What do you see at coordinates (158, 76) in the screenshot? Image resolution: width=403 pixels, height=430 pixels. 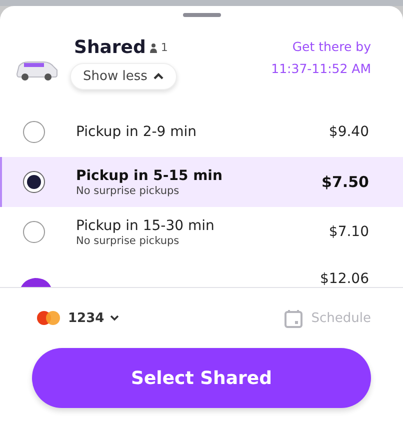 I see `chevron-up-icon` at bounding box center [158, 76].